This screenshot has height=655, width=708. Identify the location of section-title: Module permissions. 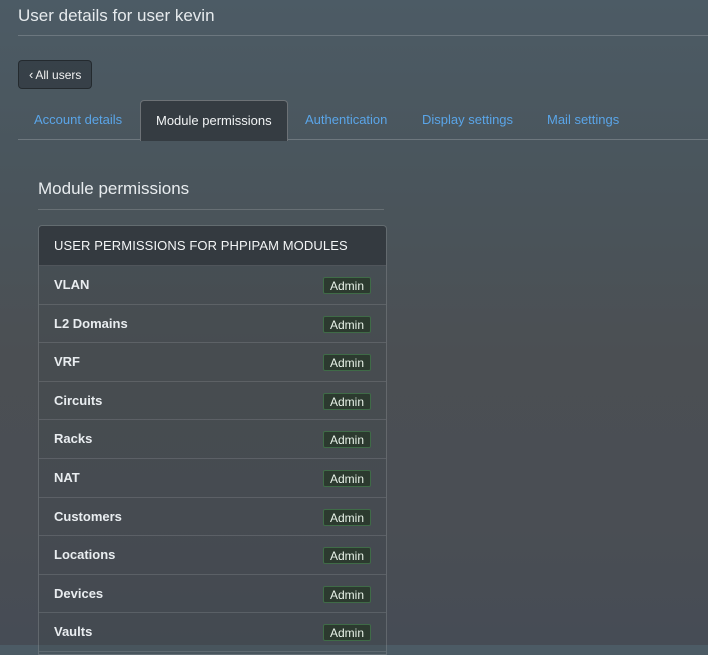
(114, 188).